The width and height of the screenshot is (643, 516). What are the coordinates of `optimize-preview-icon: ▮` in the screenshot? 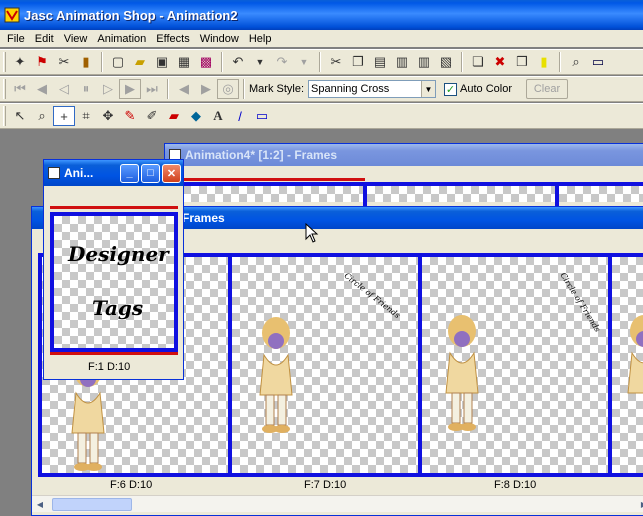 It's located at (86, 62).